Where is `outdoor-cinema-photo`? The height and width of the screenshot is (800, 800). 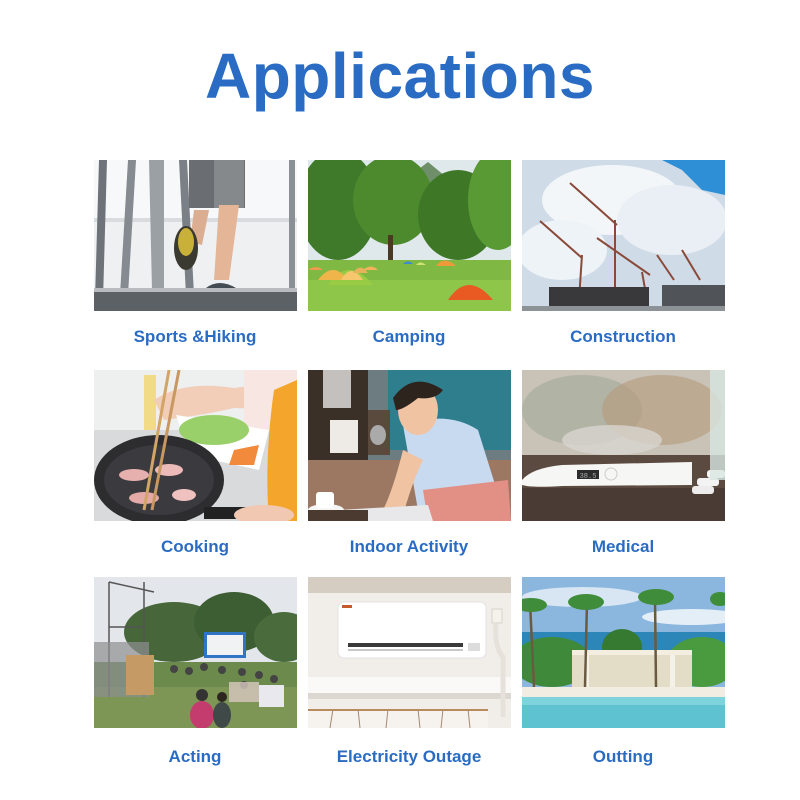
outdoor-cinema-photo is located at coordinates (195, 652).